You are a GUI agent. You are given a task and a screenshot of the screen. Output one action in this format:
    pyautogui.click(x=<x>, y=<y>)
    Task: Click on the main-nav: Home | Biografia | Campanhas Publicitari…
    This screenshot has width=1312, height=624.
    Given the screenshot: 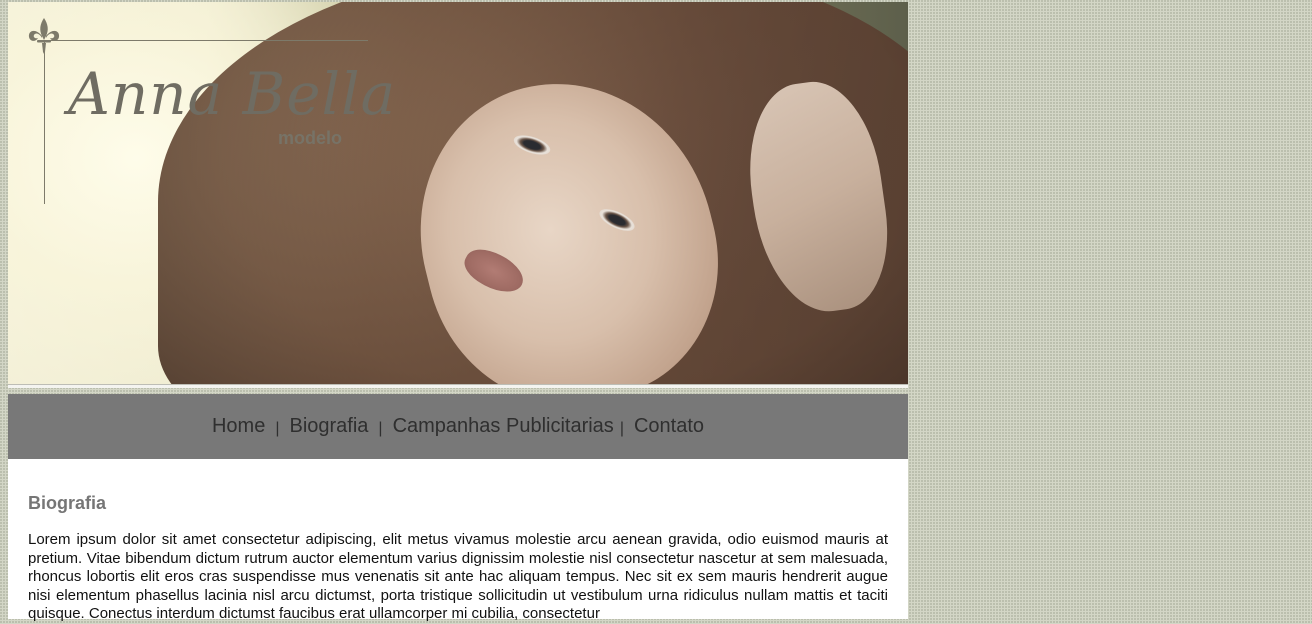 What is the action you would take?
    pyautogui.click(x=458, y=426)
    